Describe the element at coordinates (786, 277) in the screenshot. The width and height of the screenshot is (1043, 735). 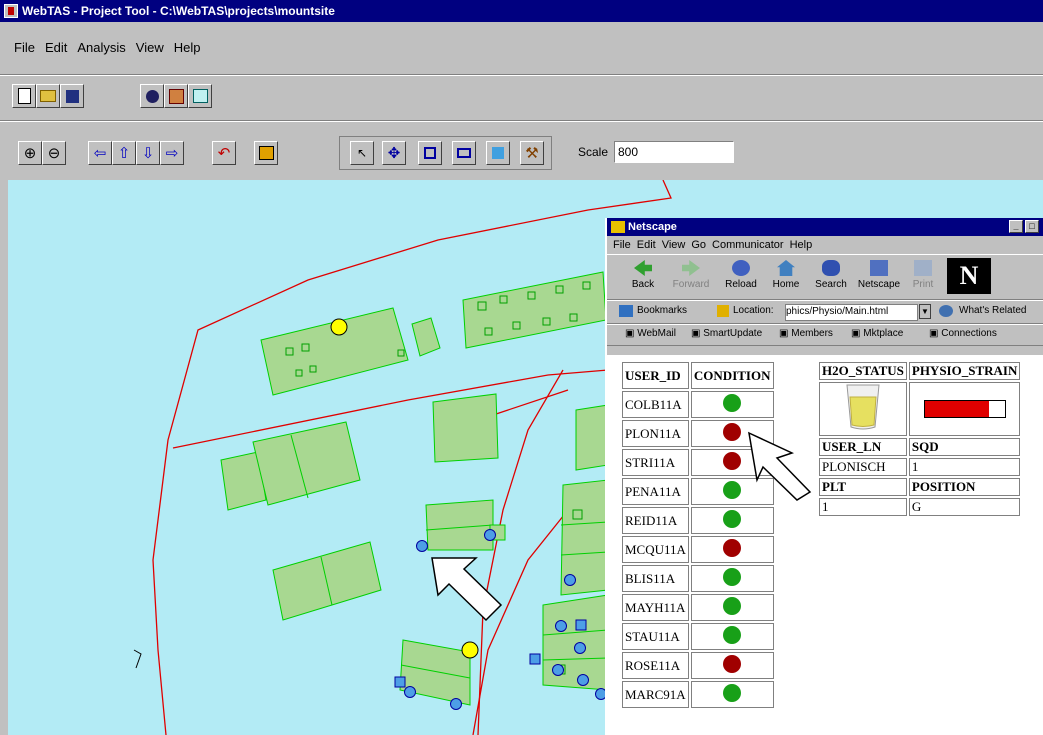
I see `home-button: Home` at that location.